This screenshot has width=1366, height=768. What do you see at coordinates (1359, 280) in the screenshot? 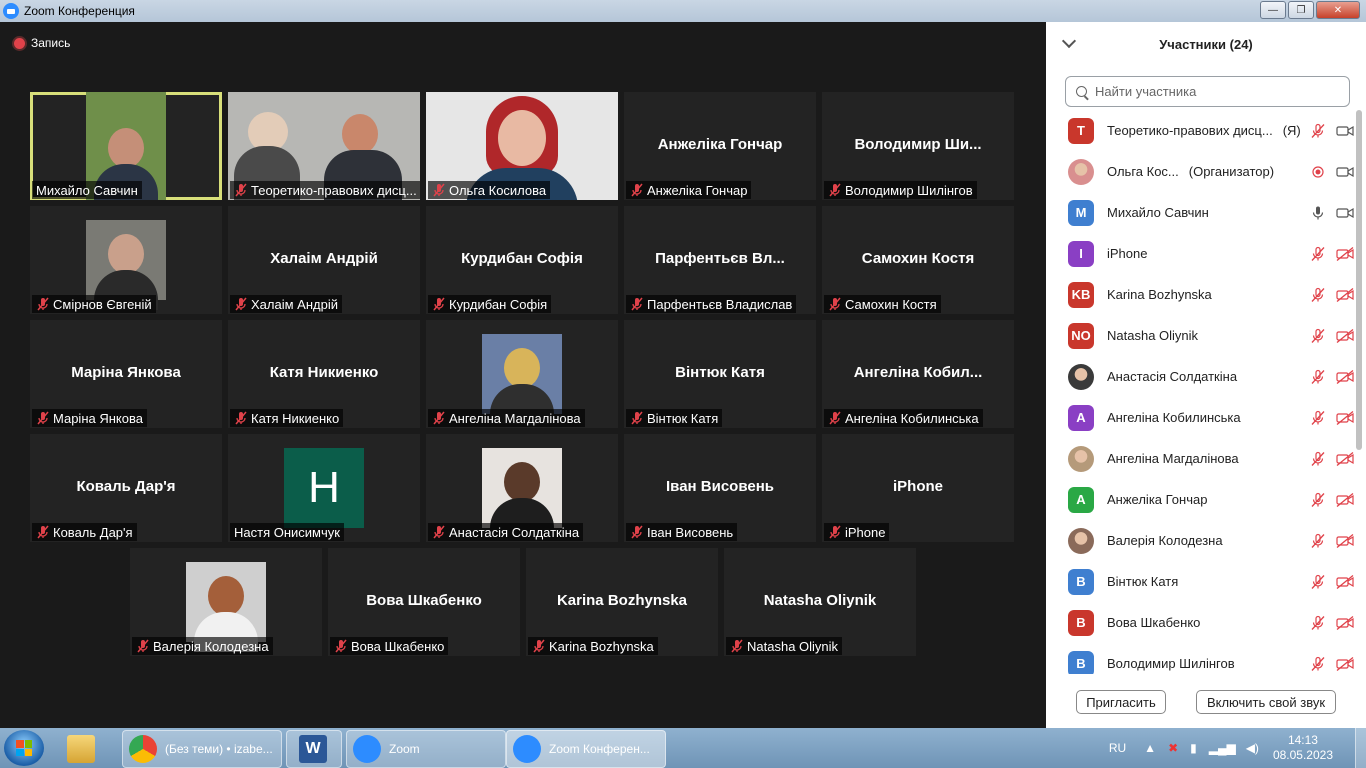
I see `participant-list-scrollbar` at bounding box center [1359, 280].